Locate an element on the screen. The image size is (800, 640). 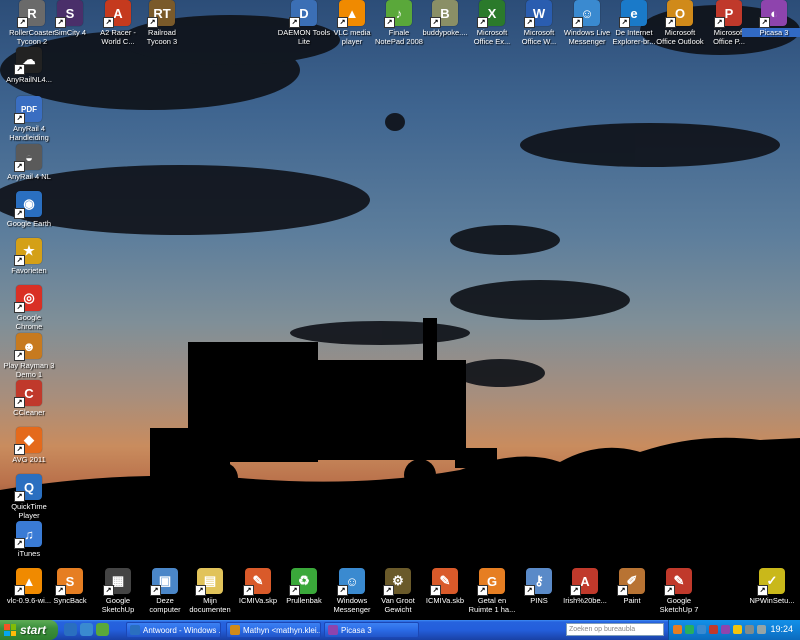
program-icon: ⚙ ↗ is located at coordinates (397, 582).